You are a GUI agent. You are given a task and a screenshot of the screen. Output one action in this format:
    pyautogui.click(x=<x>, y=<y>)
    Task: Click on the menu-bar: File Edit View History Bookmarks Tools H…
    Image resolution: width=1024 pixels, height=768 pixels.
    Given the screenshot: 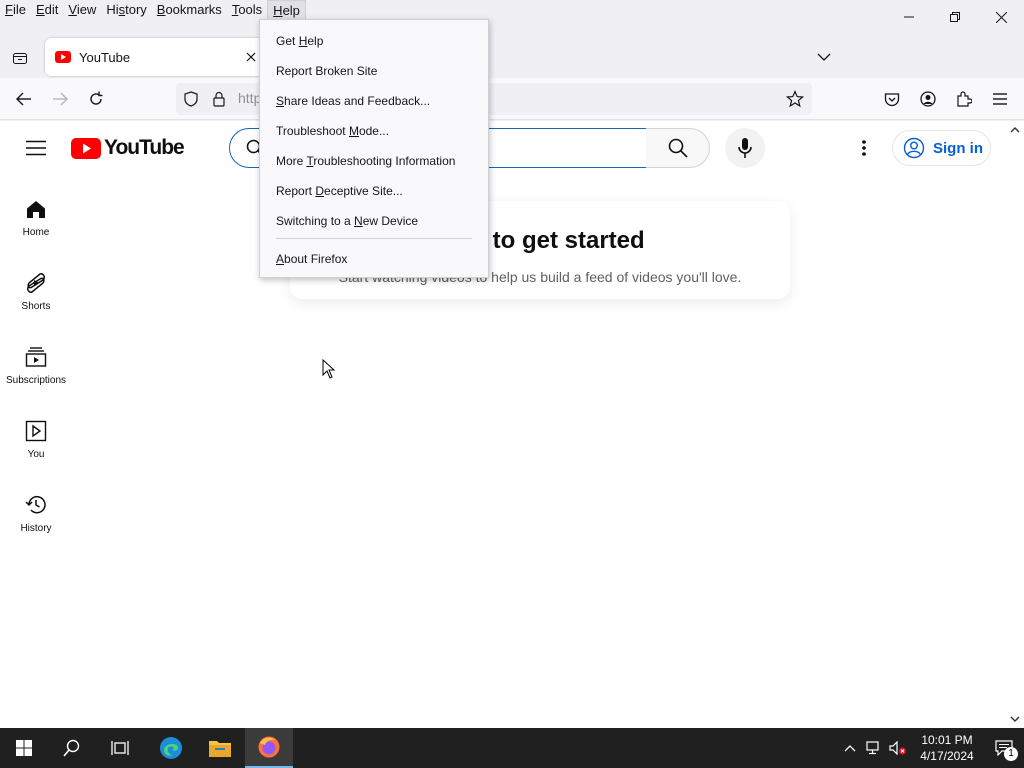 What is the action you would take?
    pyautogui.click(x=512, y=10)
    